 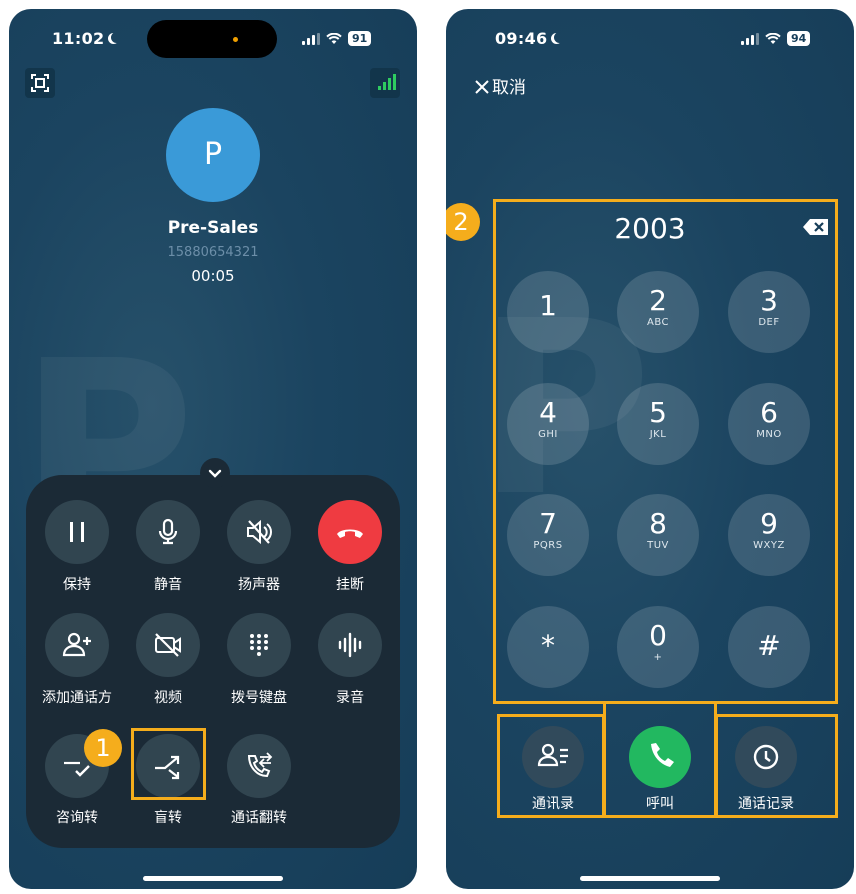 What do you see at coordinates (40, 83) in the screenshot?
I see `minimize-icon` at bounding box center [40, 83].